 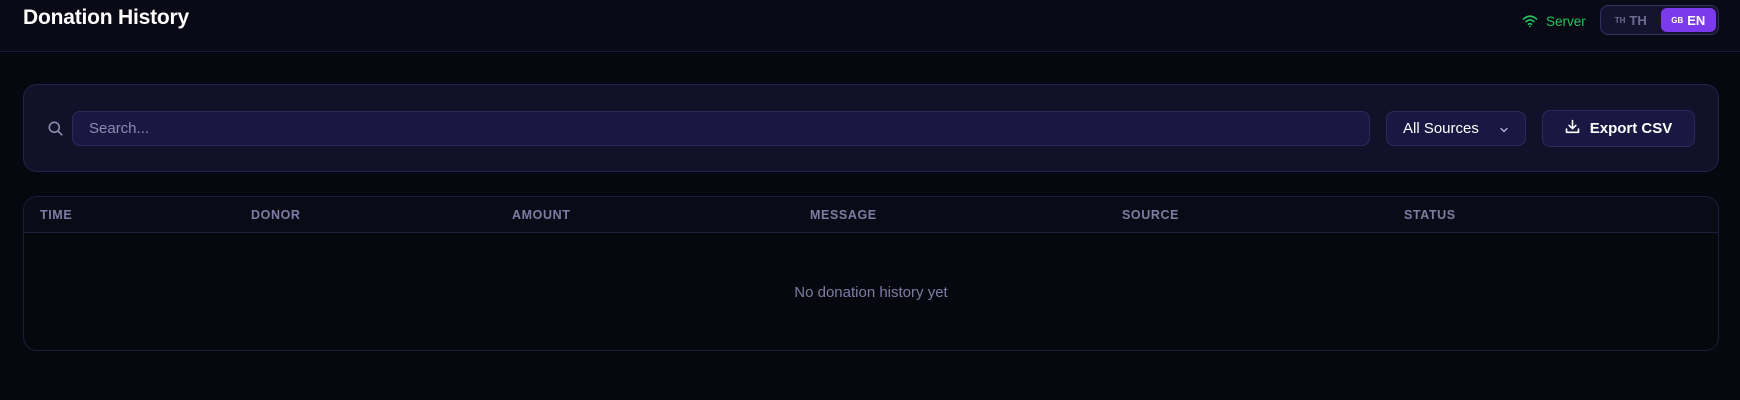 What do you see at coordinates (843, 215) in the screenshot?
I see `column-header-message: MESSAGE` at bounding box center [843, 215].